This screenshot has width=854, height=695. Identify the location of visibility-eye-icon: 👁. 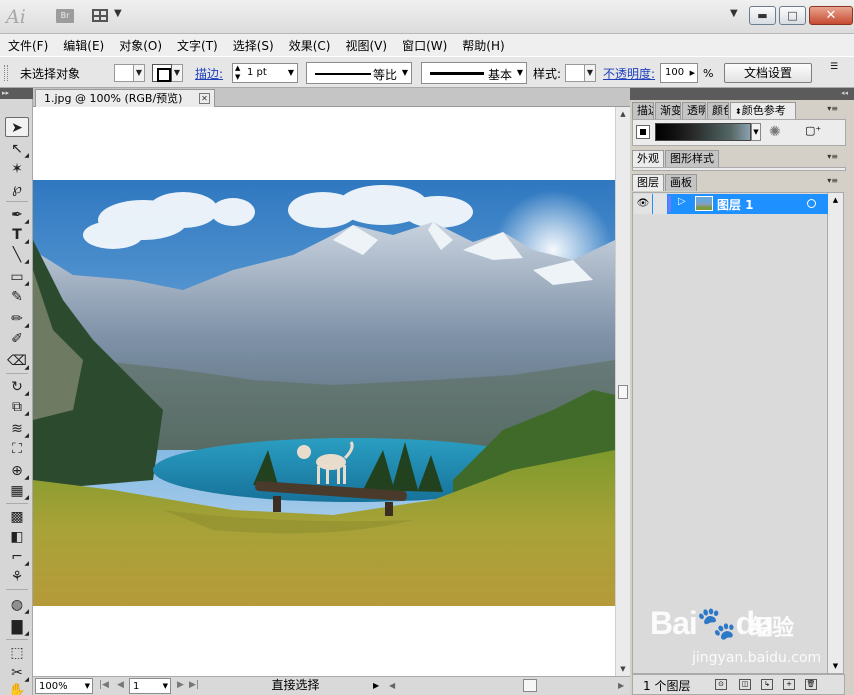
(643, 204).